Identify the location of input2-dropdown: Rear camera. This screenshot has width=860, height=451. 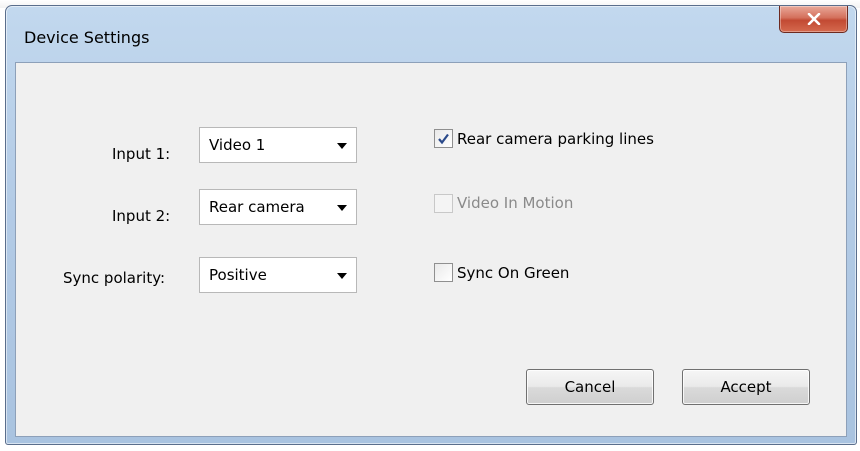
(278, 207).